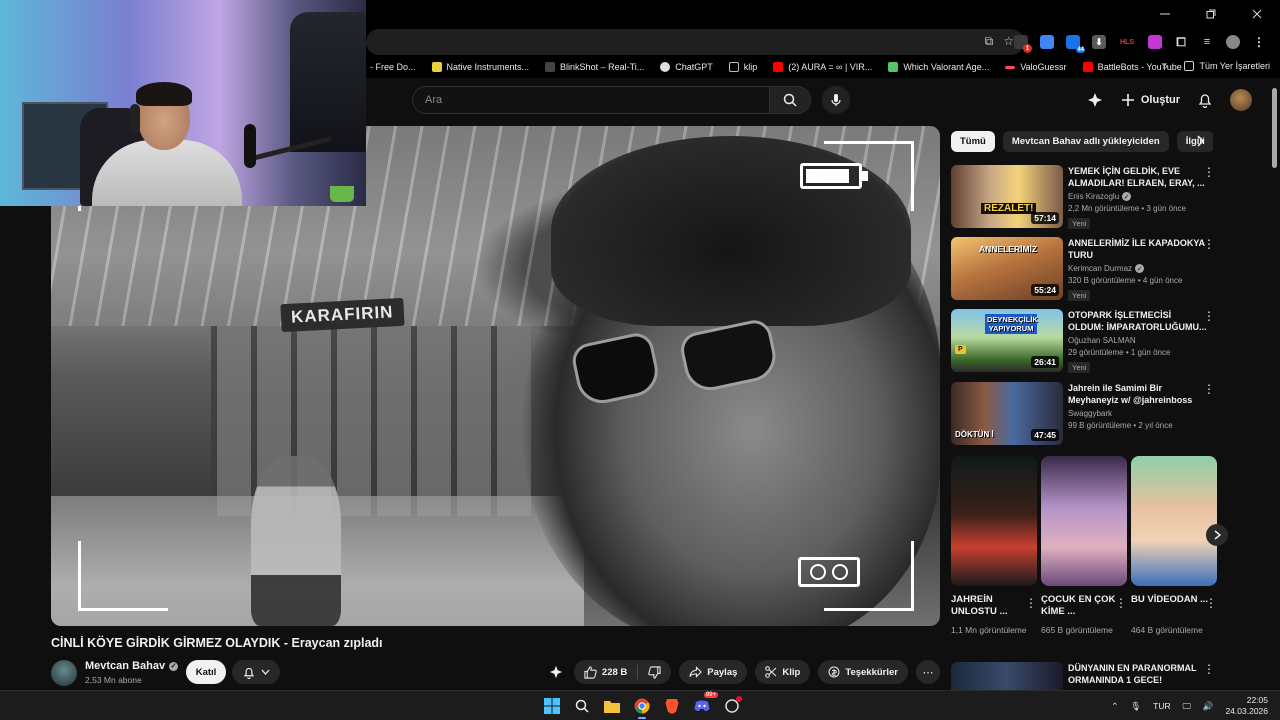  I want to click on bookmark-star-icon: ☆, so click(1008, 41).